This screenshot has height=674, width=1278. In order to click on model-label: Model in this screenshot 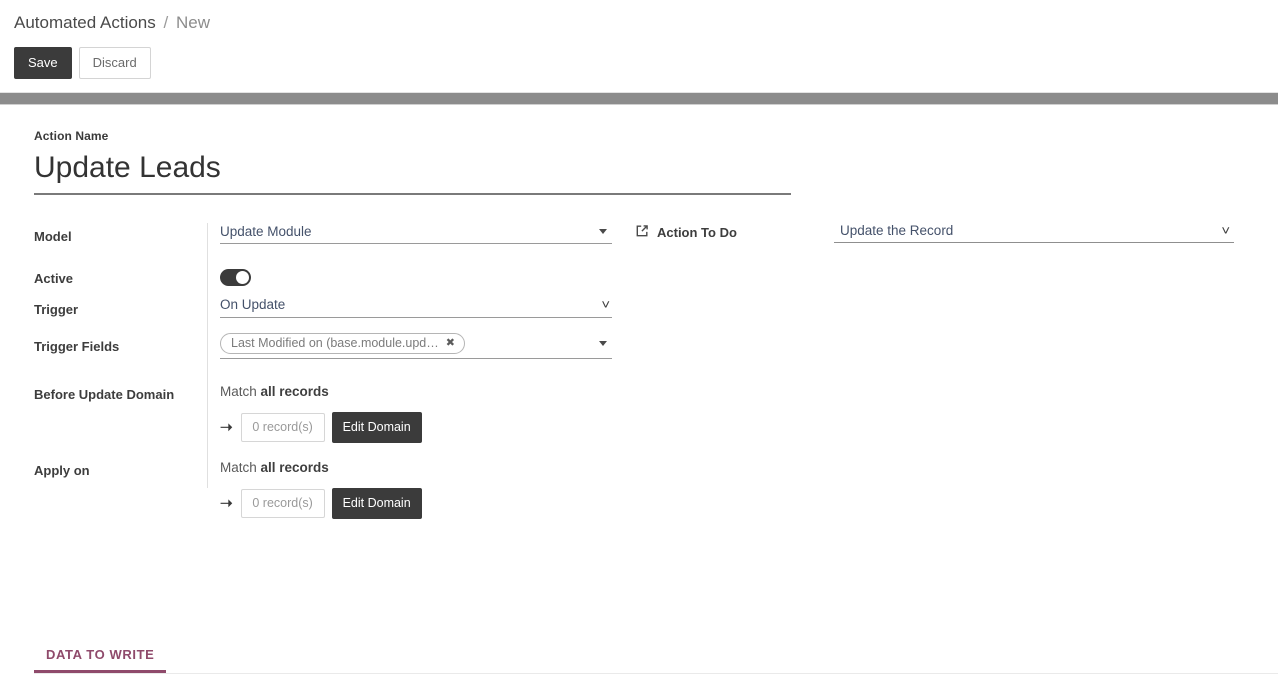, I will do `click(53, 236)`.